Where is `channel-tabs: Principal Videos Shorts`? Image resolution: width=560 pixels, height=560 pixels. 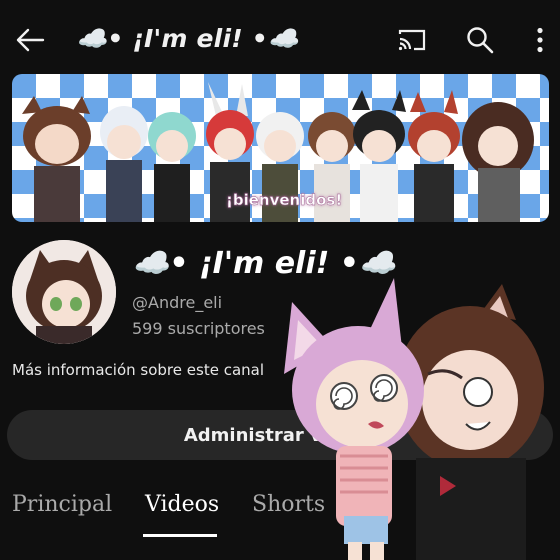
channel-tabs: Principal Videos Shorts is located at coordinates (280, 508).